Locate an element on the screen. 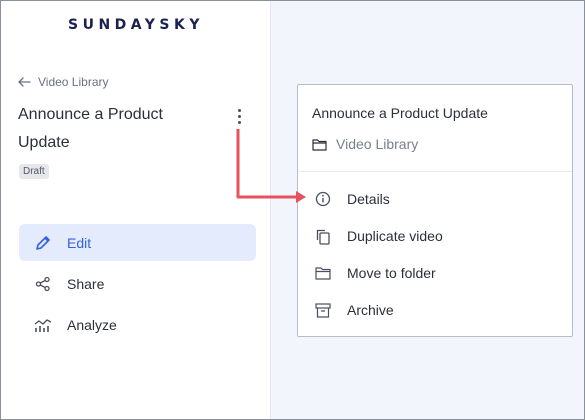 This screenshot has width=585, height=420. back-link-label: Video Library is located at coordinates (73, 82).